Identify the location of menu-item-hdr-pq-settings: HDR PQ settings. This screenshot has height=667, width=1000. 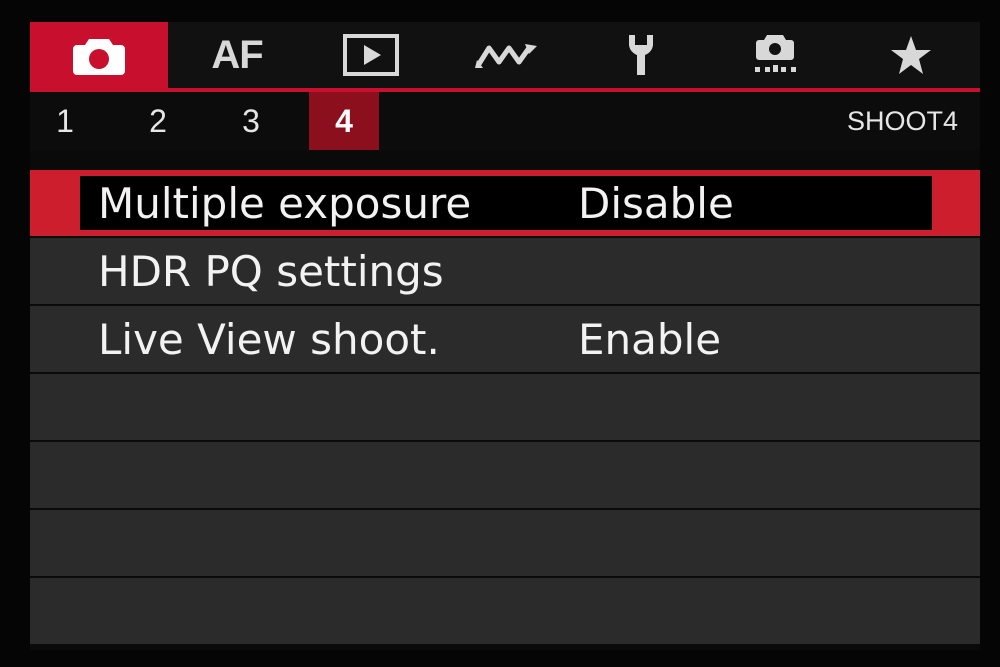
(505, 271).